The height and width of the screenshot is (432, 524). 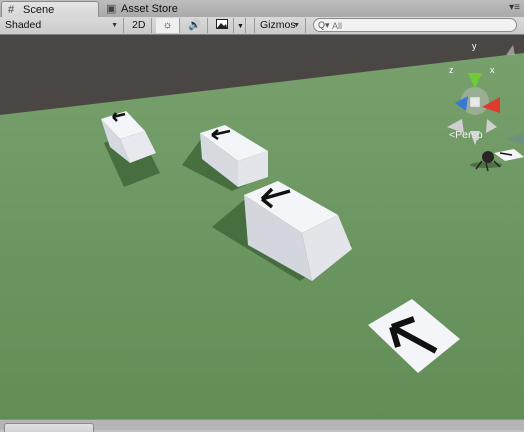 I want to click on audio-toggle: 🔊, so click(x=195, y=25).